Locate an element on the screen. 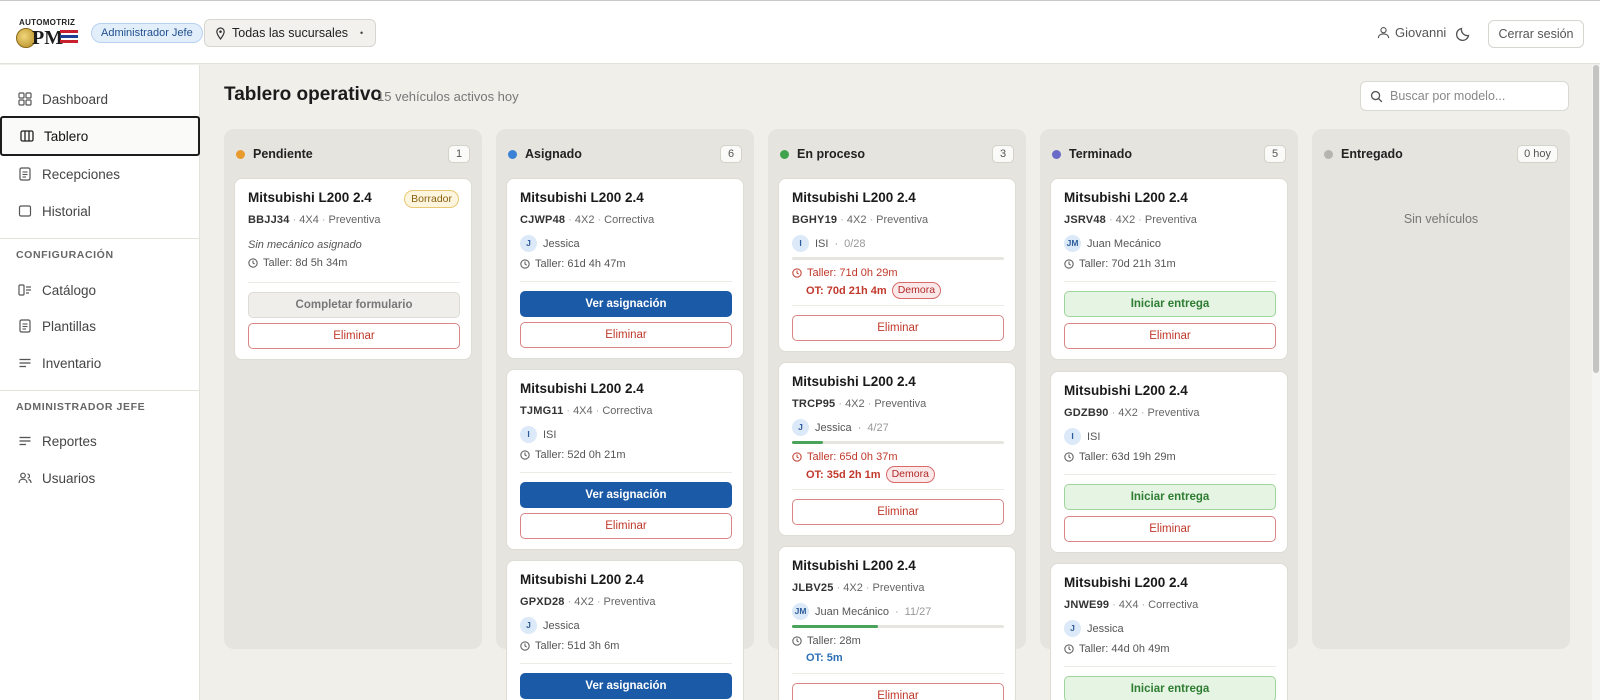  ot-time: OT: 35d 2h 1m Demora is located at coordinates (870, 474).